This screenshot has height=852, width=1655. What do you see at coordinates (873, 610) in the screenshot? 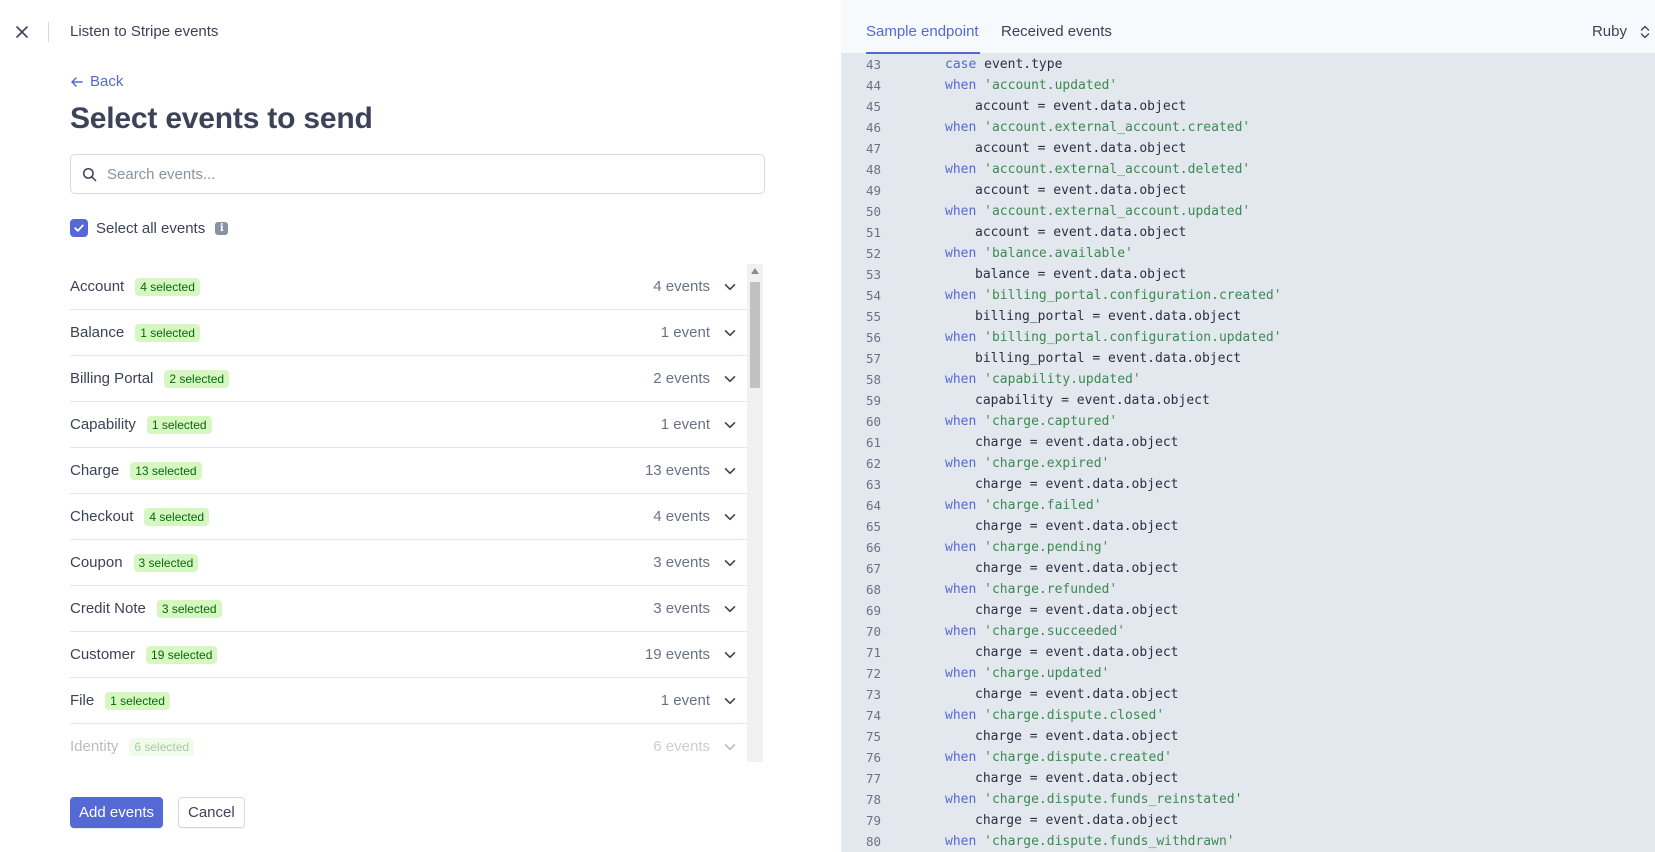
I see `line-number: 69` at bounding box center [873, 610].